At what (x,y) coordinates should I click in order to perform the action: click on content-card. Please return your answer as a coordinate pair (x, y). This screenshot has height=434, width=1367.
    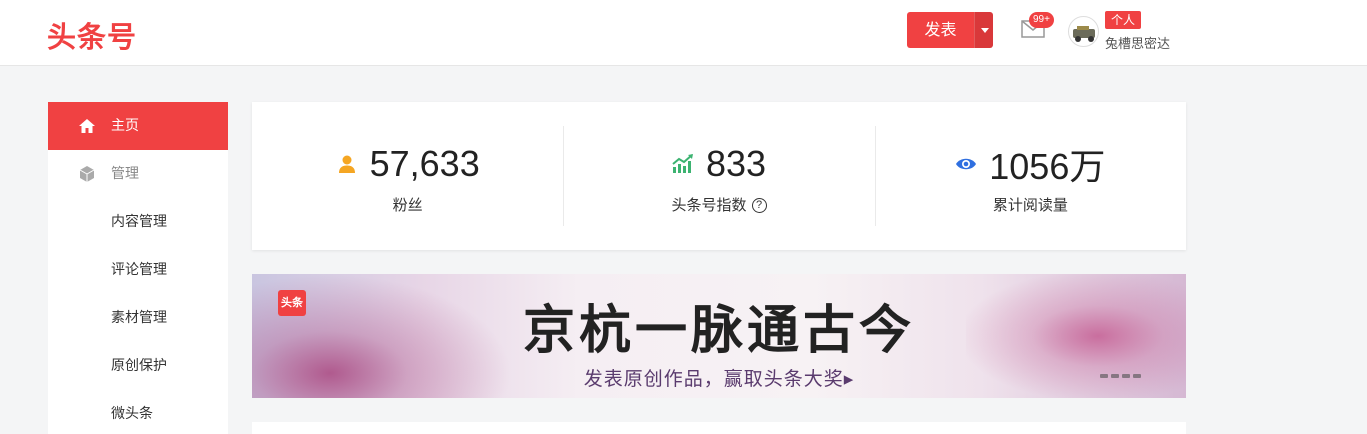
    Looking at the image, I should click on (719, 428).